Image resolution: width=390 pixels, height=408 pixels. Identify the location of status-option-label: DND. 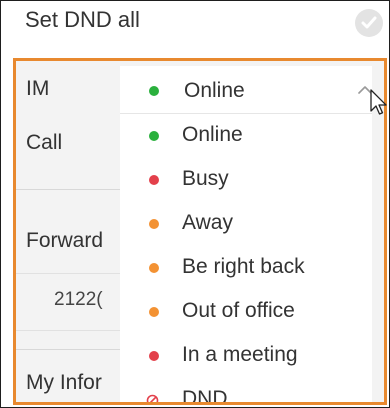
(205, 396).